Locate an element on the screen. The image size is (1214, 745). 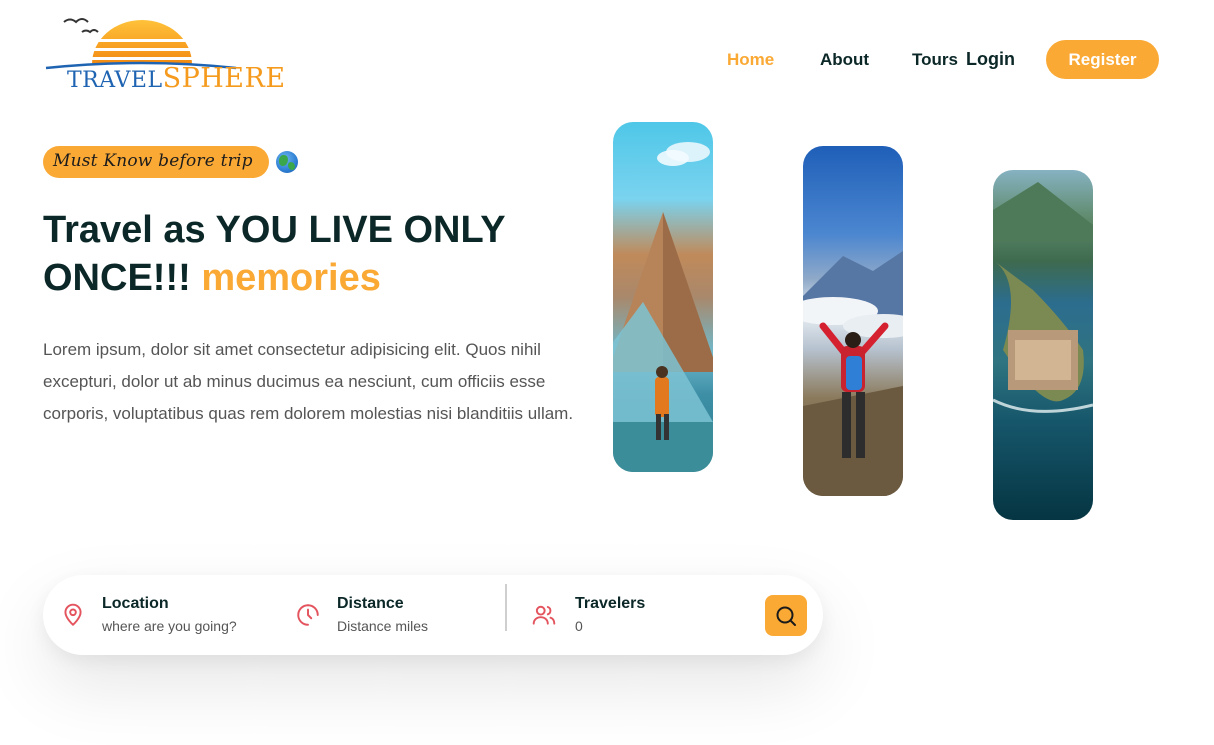
hero-subtitle: Must Know before trip is located at coordinates (170, 162).